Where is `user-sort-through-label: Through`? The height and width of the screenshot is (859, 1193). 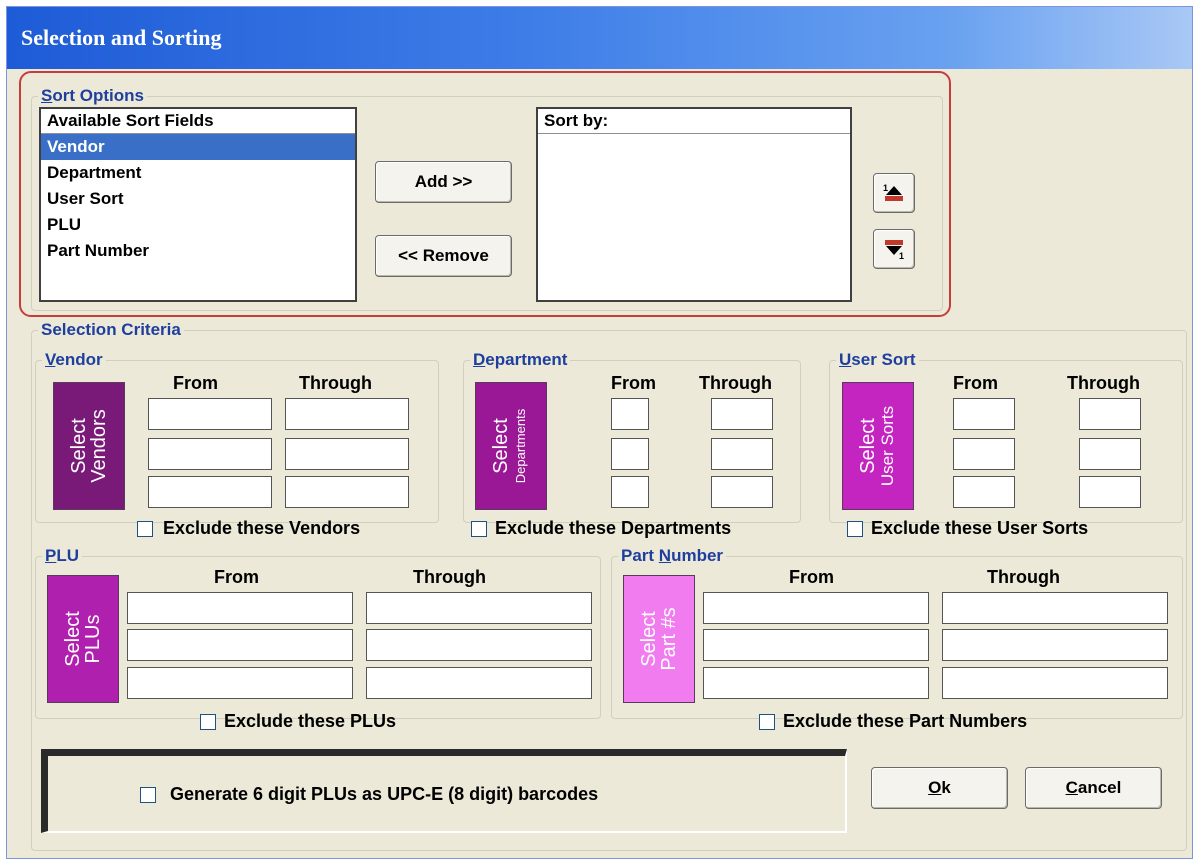 user-sort-through-label: Through is located at coordinates (1103, 383).